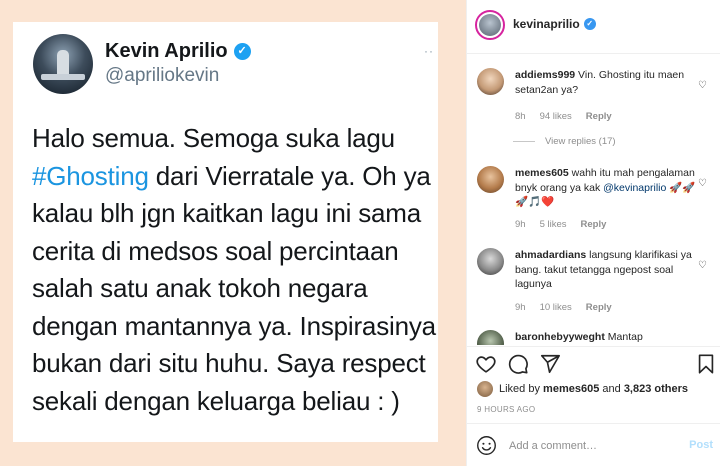 The image size is (720, 466). Describe the element at coordinates (580, 141) in the screenshot. I see `view-replies-label: View replies (17)` at that location.